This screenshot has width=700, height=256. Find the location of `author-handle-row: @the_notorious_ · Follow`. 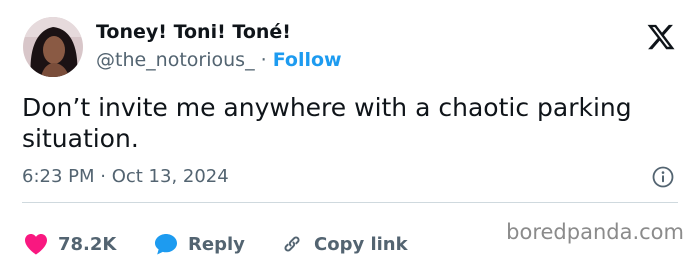

author-handle-row: @the_notorious_ · Follow is located at coordinates (219, 60).